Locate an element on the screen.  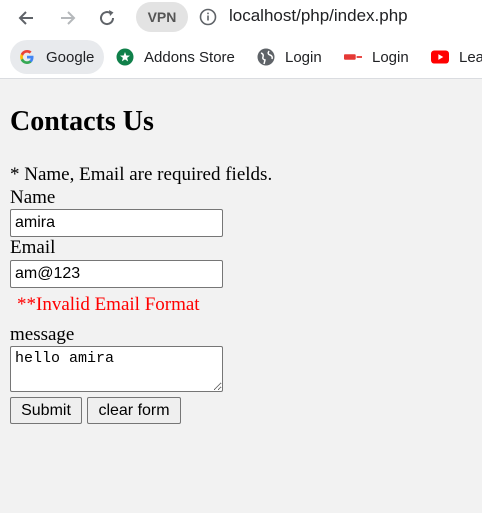
address-bar: localhost/php/index.php is located at coordinates (318, 16).